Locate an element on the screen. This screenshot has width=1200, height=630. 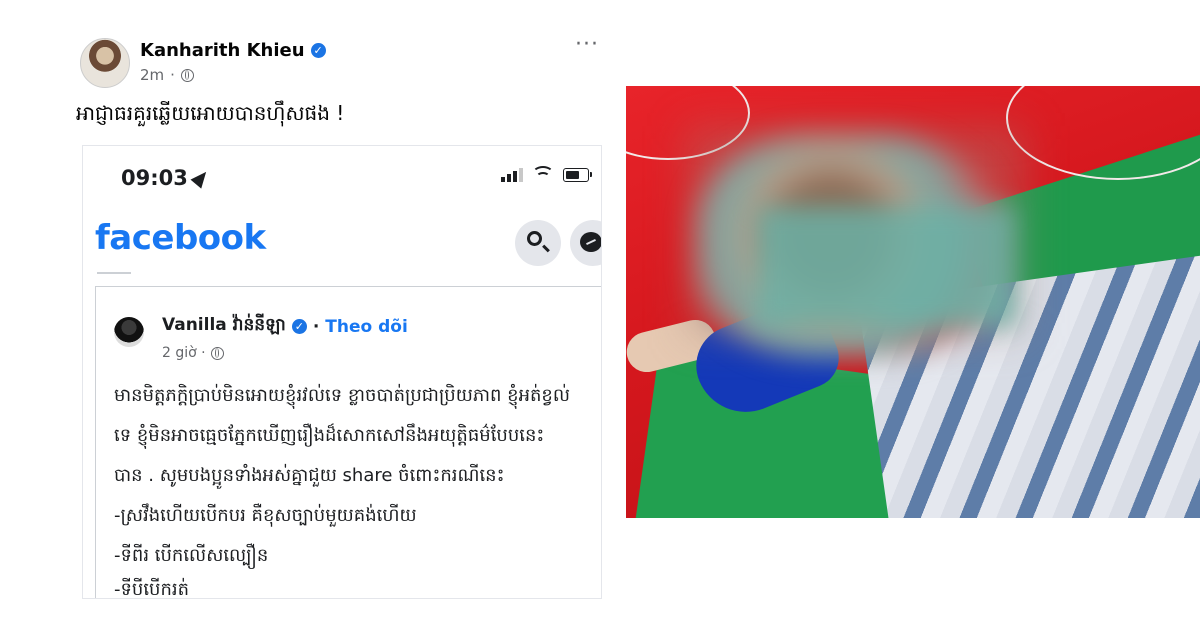
inner-post-line: -ទីពីរ បើកលើសល្បឿន is located at coordinates (191, 555).